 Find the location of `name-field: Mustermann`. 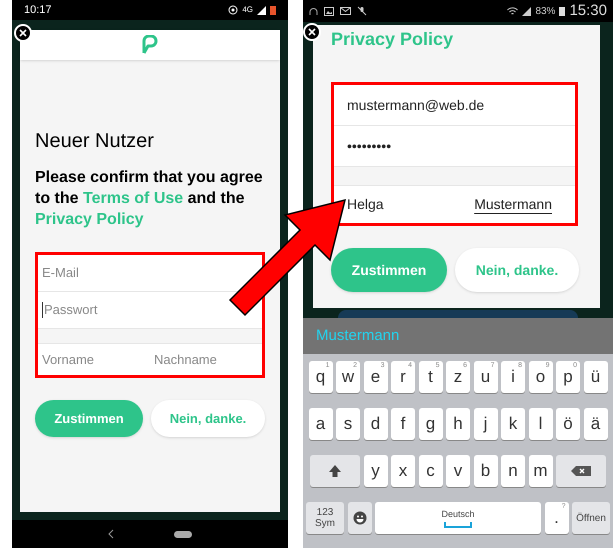

name-field: Mustermann is located at coordinates (513, 204).